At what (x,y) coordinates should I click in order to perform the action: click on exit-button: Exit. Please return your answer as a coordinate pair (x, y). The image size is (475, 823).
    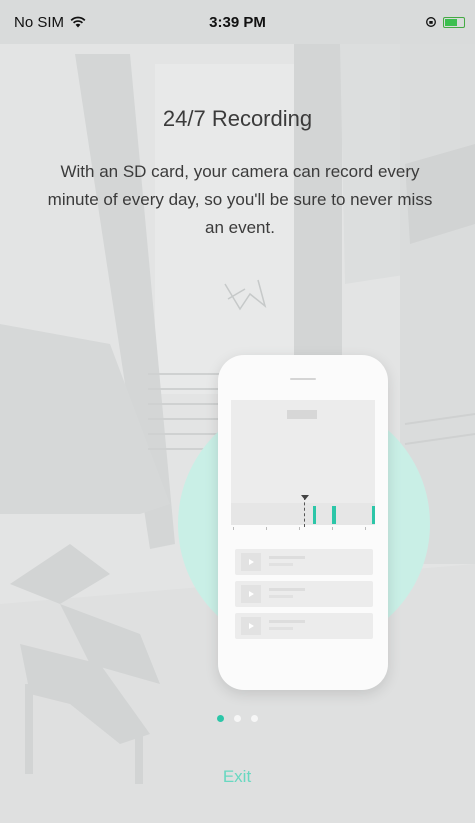
    Looking at the image, I should click on (237, 777).